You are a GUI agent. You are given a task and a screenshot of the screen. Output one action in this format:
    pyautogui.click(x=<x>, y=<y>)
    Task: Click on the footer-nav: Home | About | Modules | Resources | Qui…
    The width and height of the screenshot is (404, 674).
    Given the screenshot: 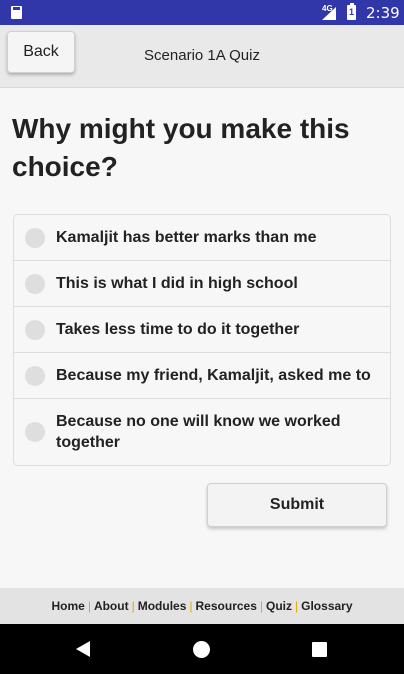 What is the action you would take?
    pyautogui.click(x=202, y=606)
    